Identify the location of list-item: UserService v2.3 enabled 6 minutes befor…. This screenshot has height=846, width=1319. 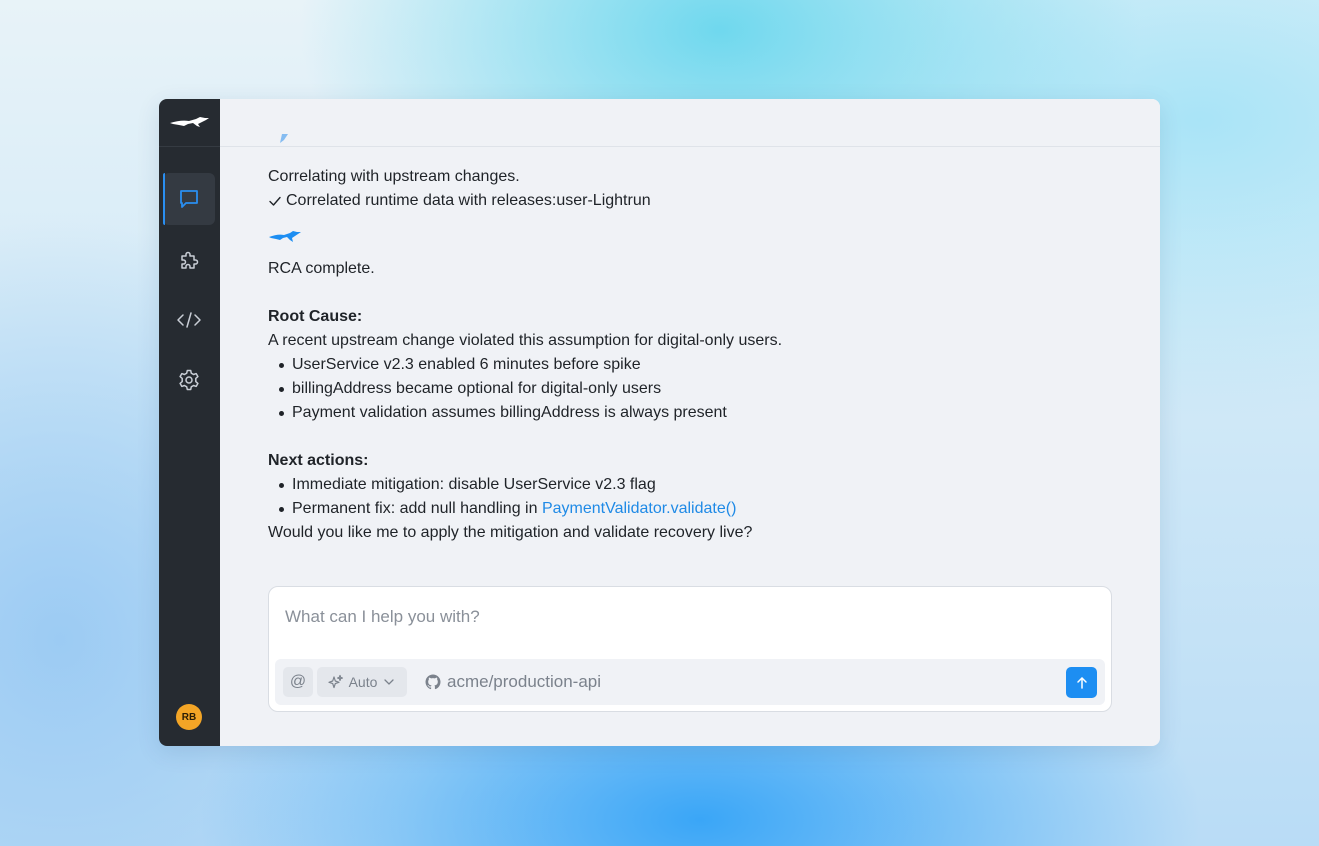
(694, 365).